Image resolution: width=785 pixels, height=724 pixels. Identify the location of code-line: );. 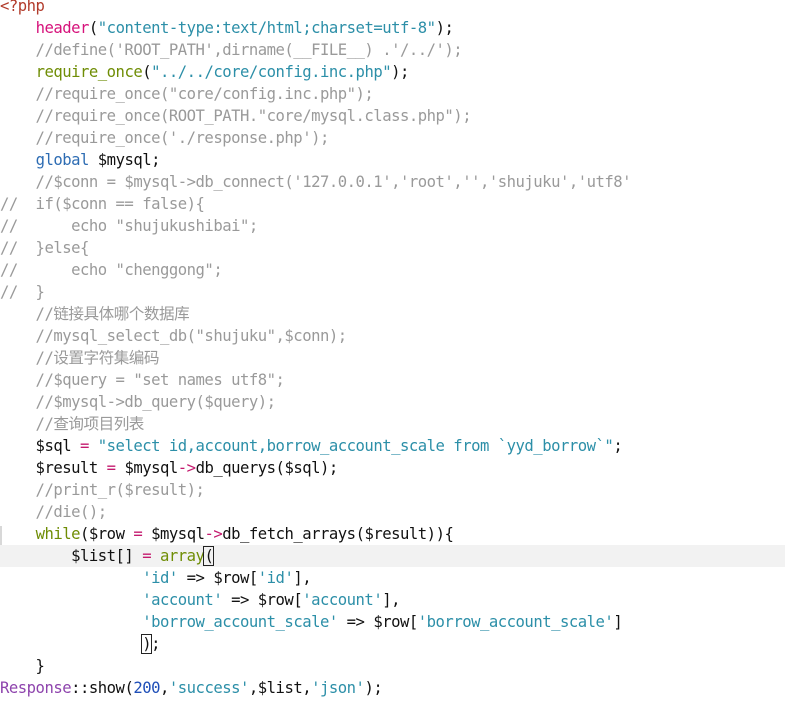
(392, 644).